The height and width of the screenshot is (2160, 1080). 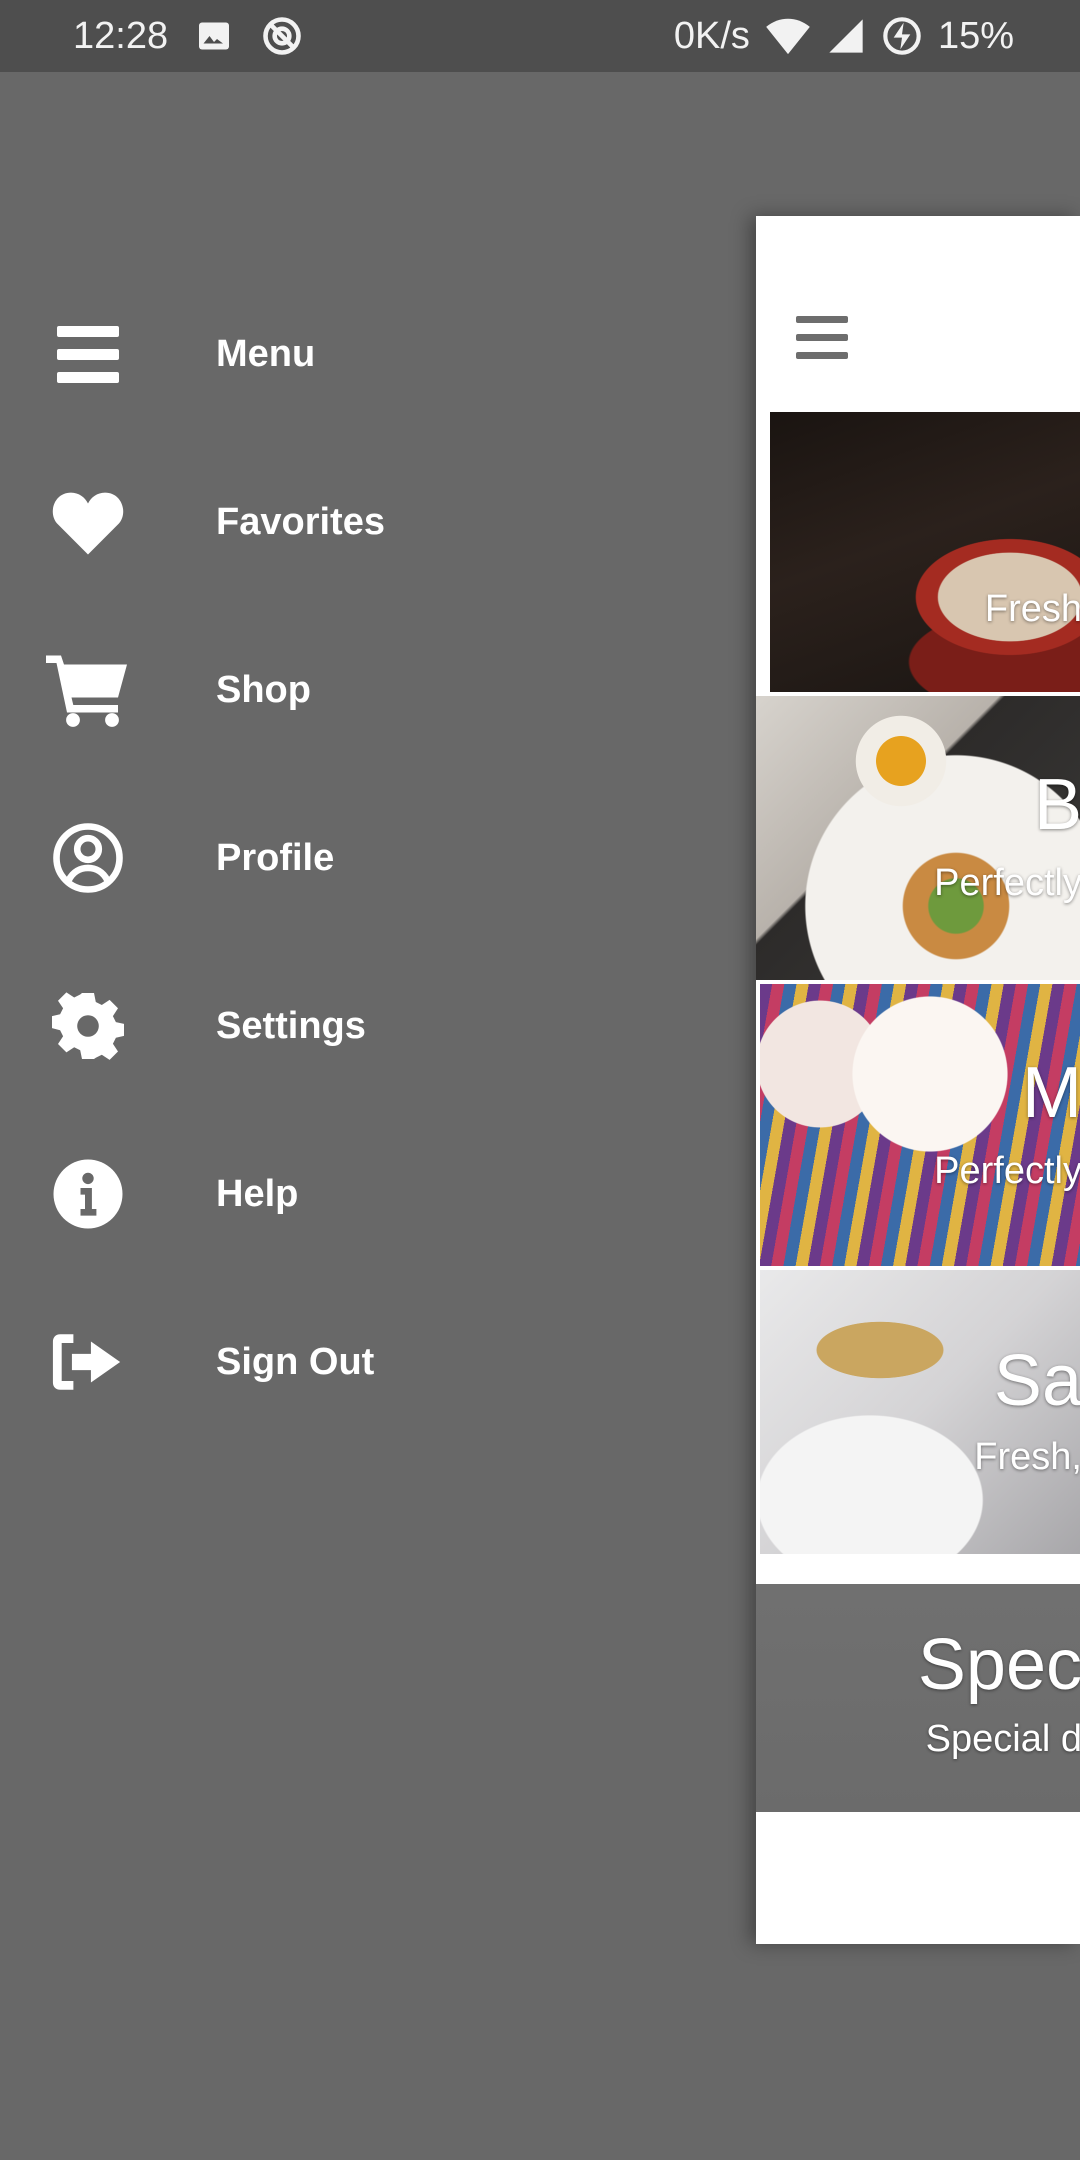 What do you see at coordinates (370, 1026) in the screenshot?
I see `menu-item-settings: Settings` at bounding box center [370, 1026].